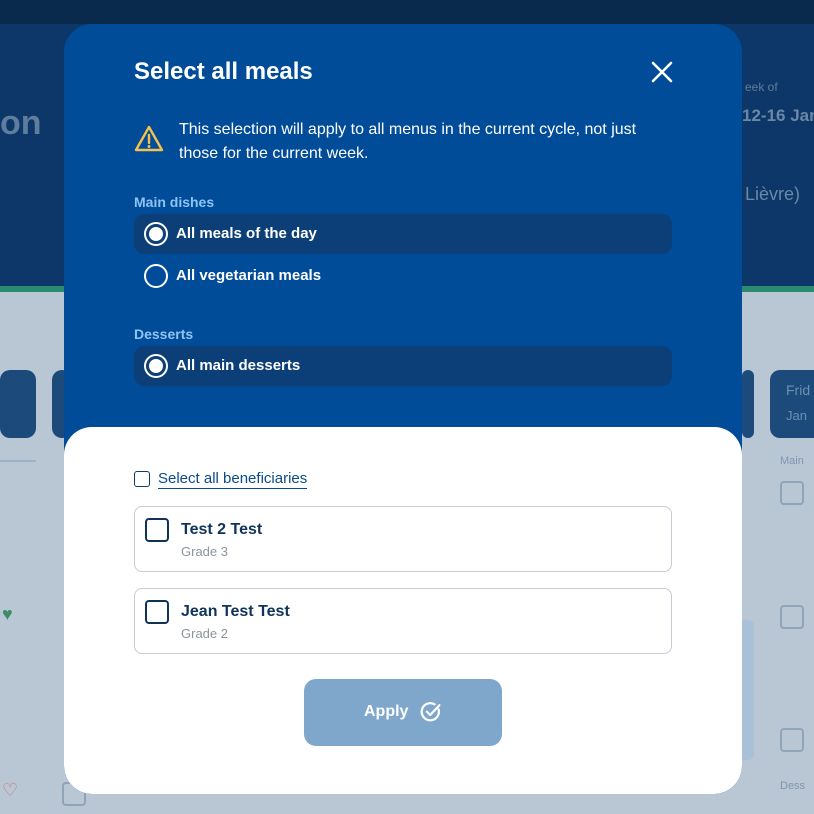  What do you see at coordinates (10, 790) in the screenshot?
I see `heart-outline-icon: ♡` at bounding box center [10, 790].